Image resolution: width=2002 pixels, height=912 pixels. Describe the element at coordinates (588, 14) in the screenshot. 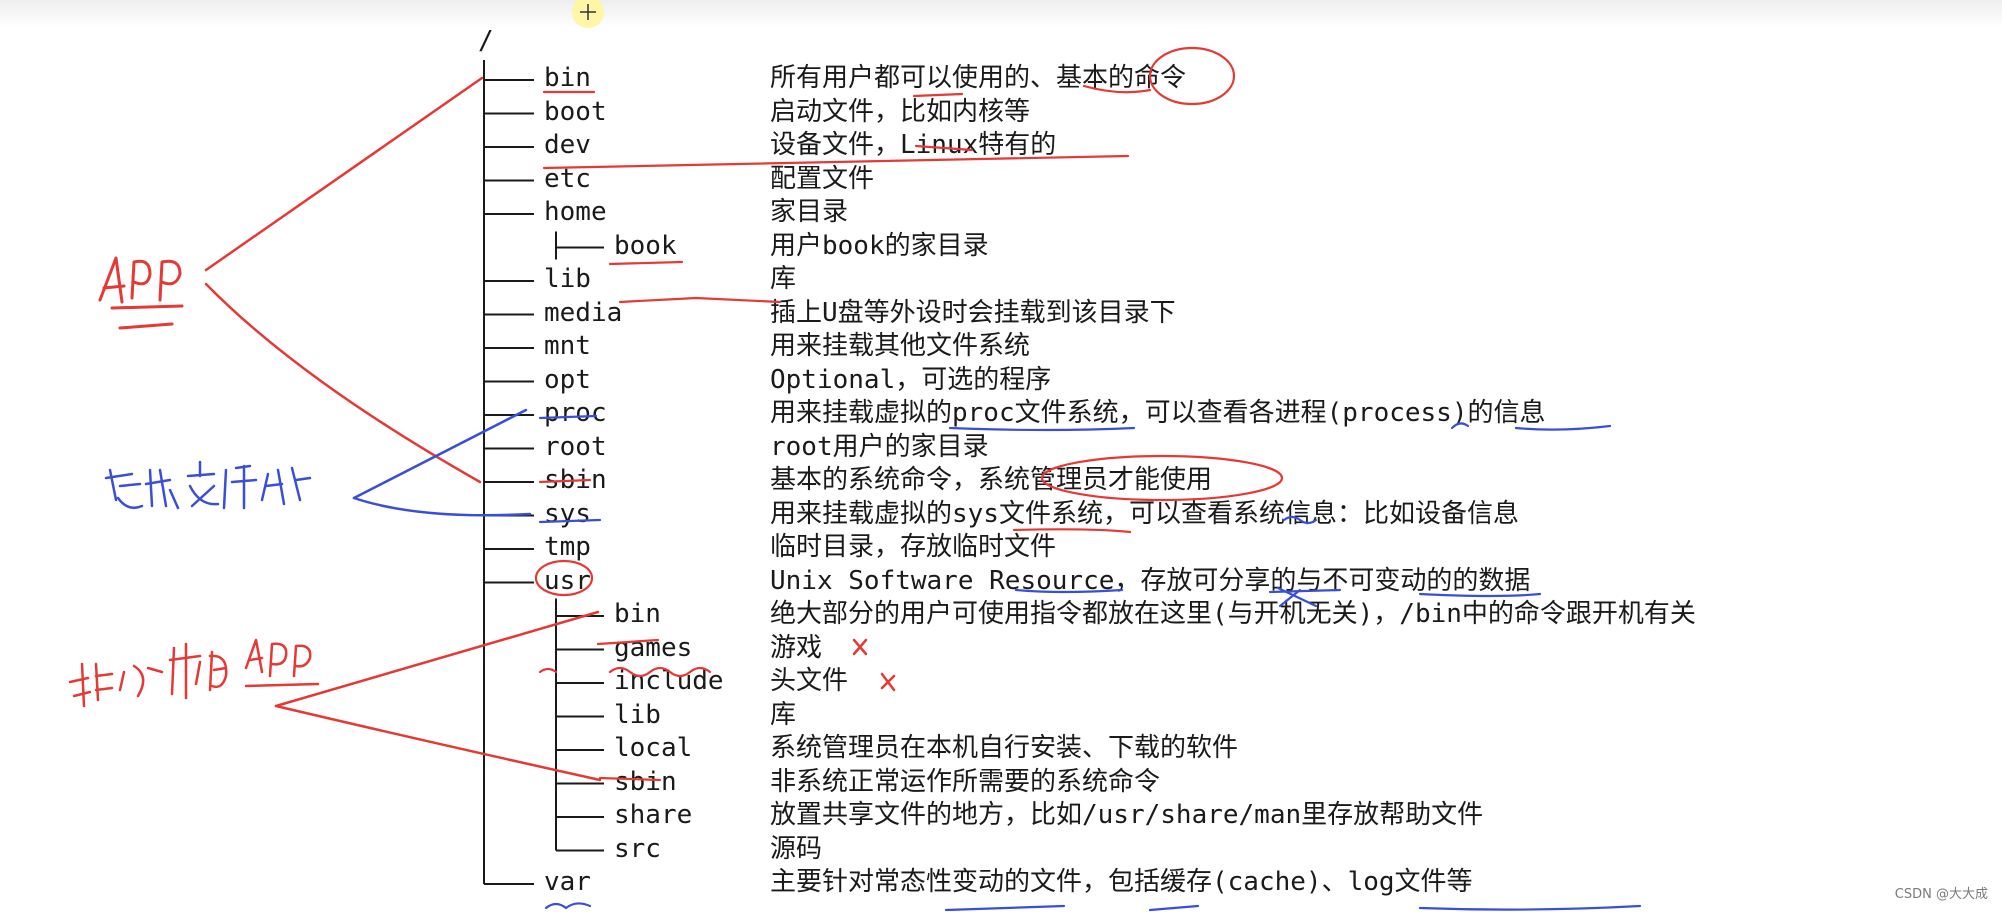

I see `cursor-icon` at that location.